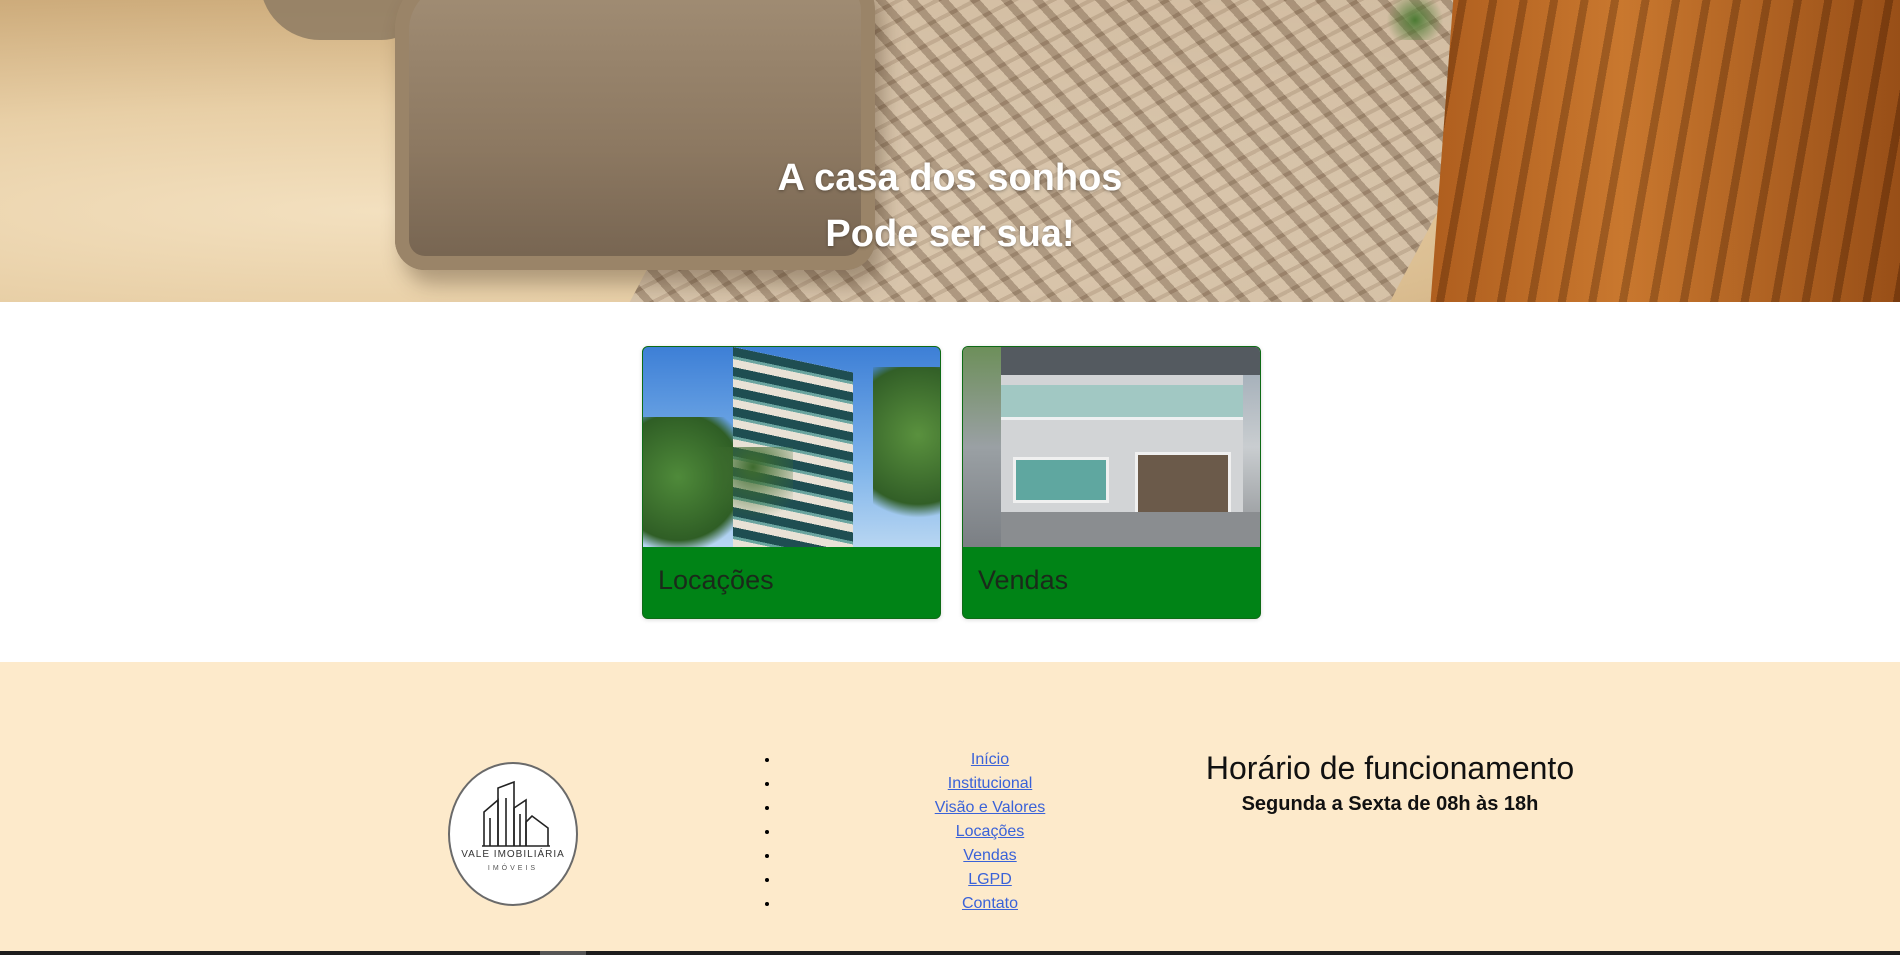  Describe the element at coordinates (950, 178) in the screenshot. I see `hero-headline: A casa dos sonhos` at that location.